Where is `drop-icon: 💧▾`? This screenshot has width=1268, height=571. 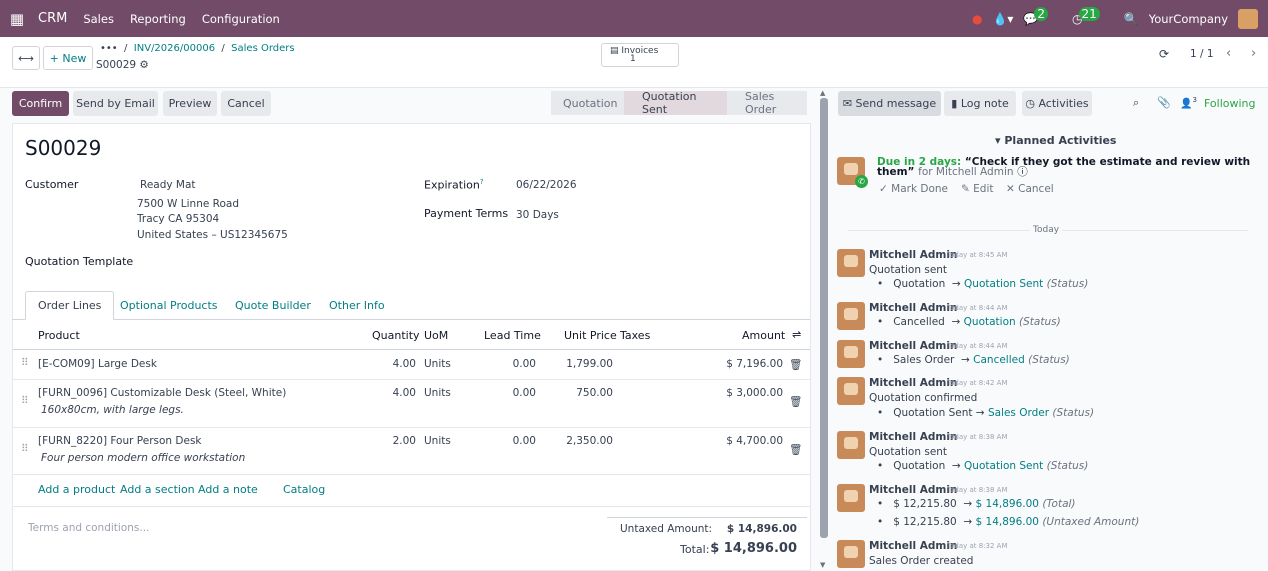 drop-icon: 💧▾ is located at coordinates (1002, 19).